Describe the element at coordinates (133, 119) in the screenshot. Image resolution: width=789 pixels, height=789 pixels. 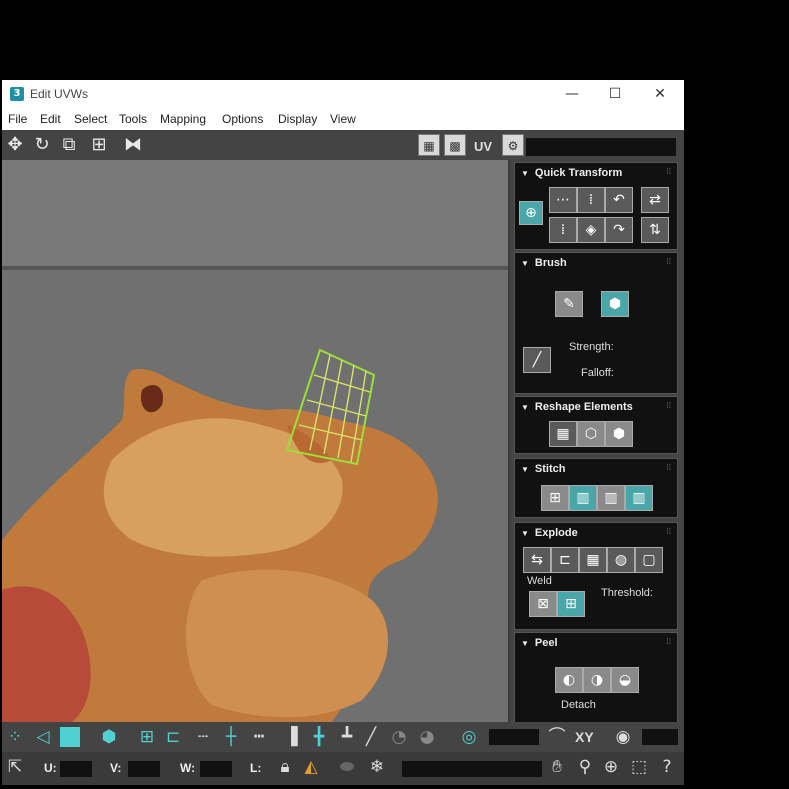
I see `menu-tools: Tools` at that location.